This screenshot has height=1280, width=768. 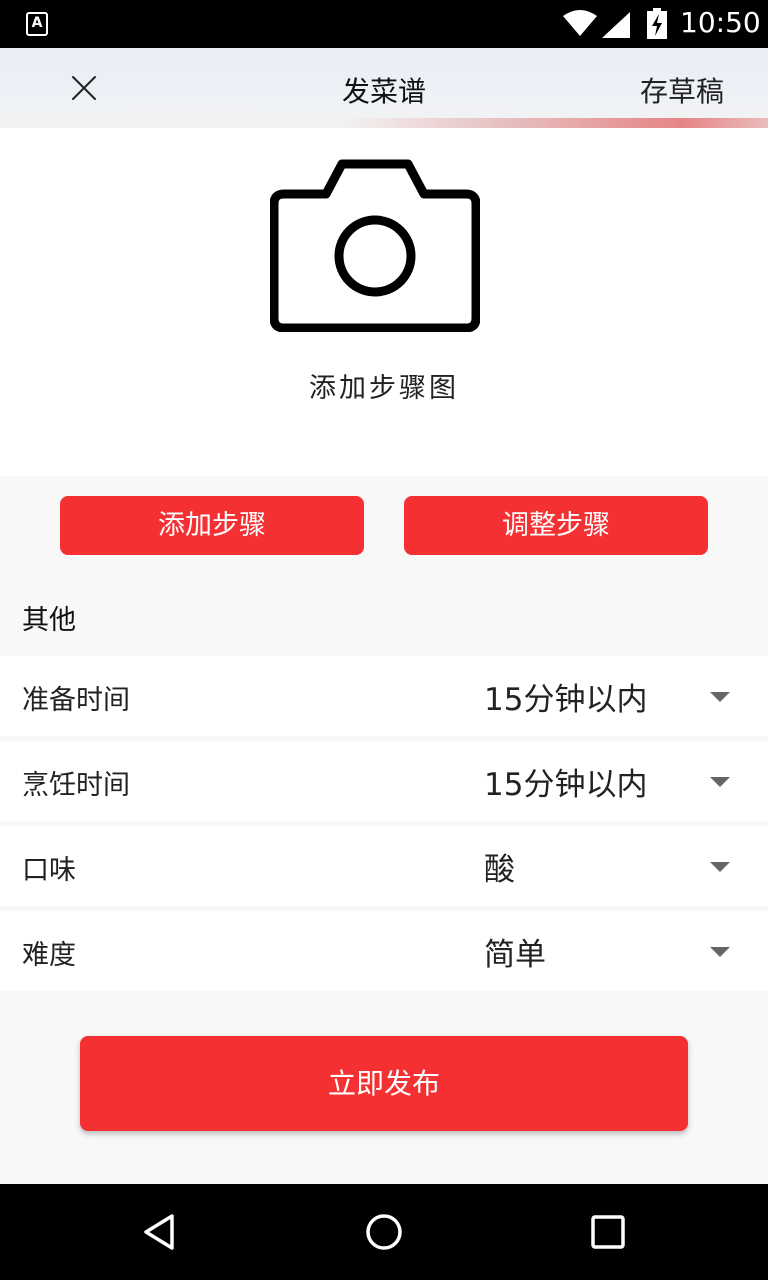 I want to click on flavor-label: 口味, so click(x=49, y=870).